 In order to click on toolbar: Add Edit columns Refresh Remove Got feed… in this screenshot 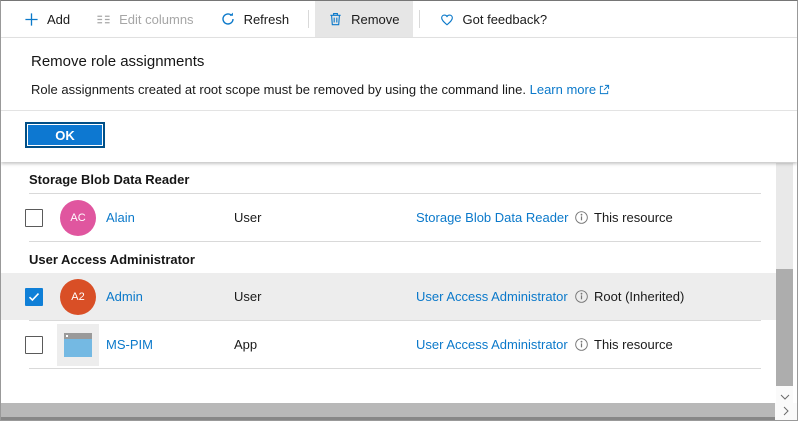, I will do `click(399, 19)`.